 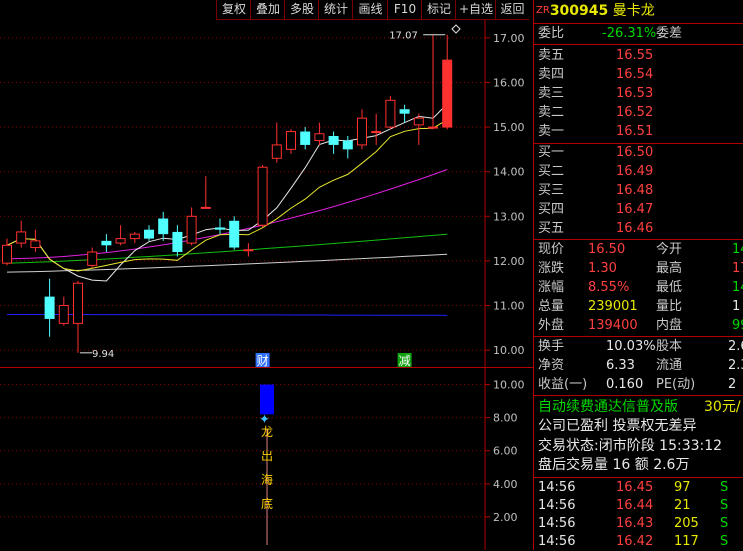 I want to click on fund-value-2: 2.3, so click(x=735, y=365).